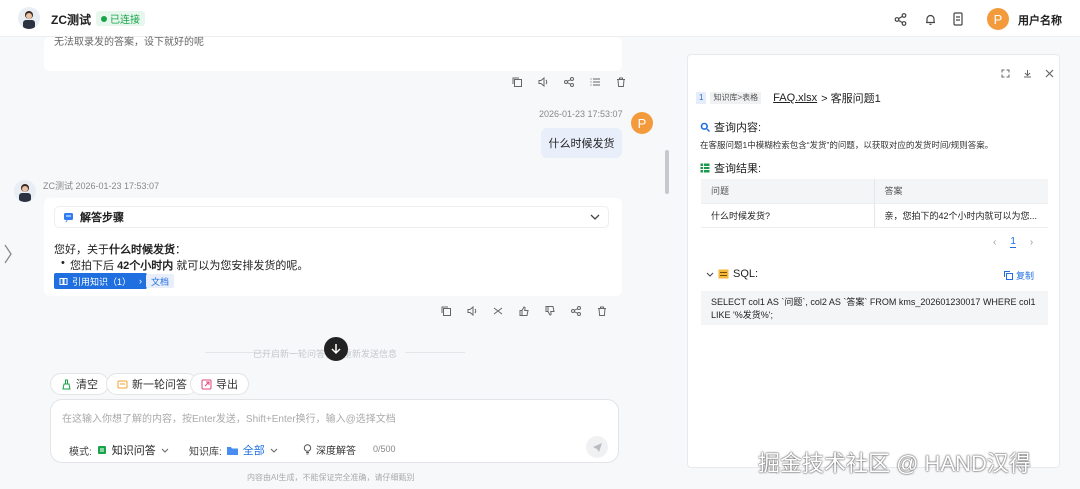  What do you see at coordinates (142, 250) in the screenshot?
I see `answer-topic: 什么时候发货` at bounding box center [142, 250].